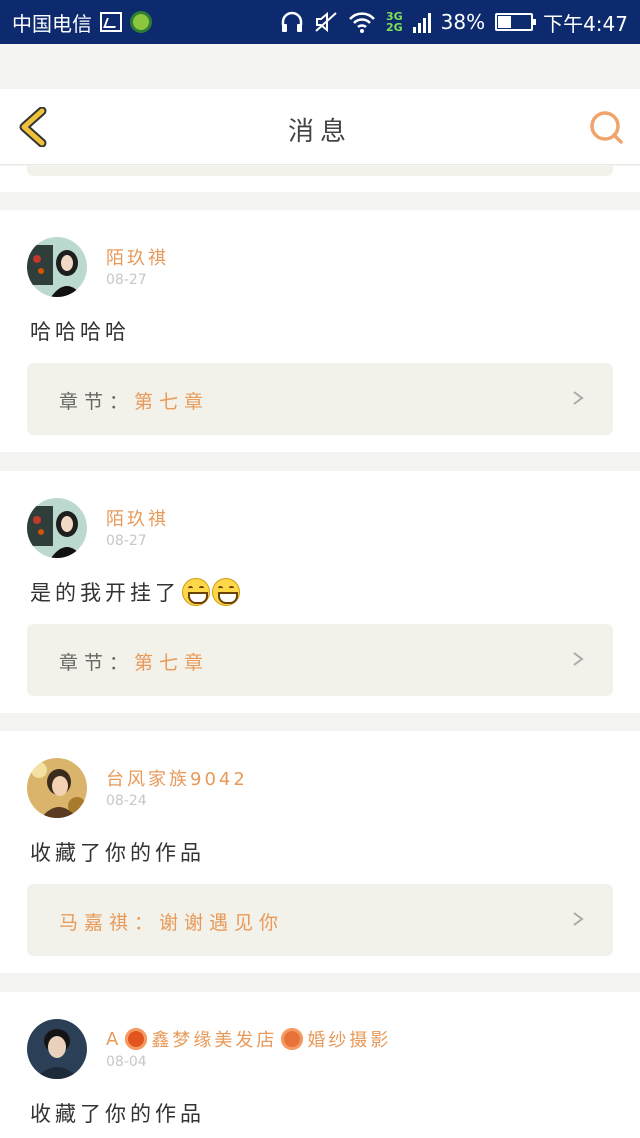 Image resolution: width=640 pixels, height=1138 pixels. Describe the element at coordinates (349, 1040) in the screenshot. I see `username-suffix: 婚纱摄影` at that location.